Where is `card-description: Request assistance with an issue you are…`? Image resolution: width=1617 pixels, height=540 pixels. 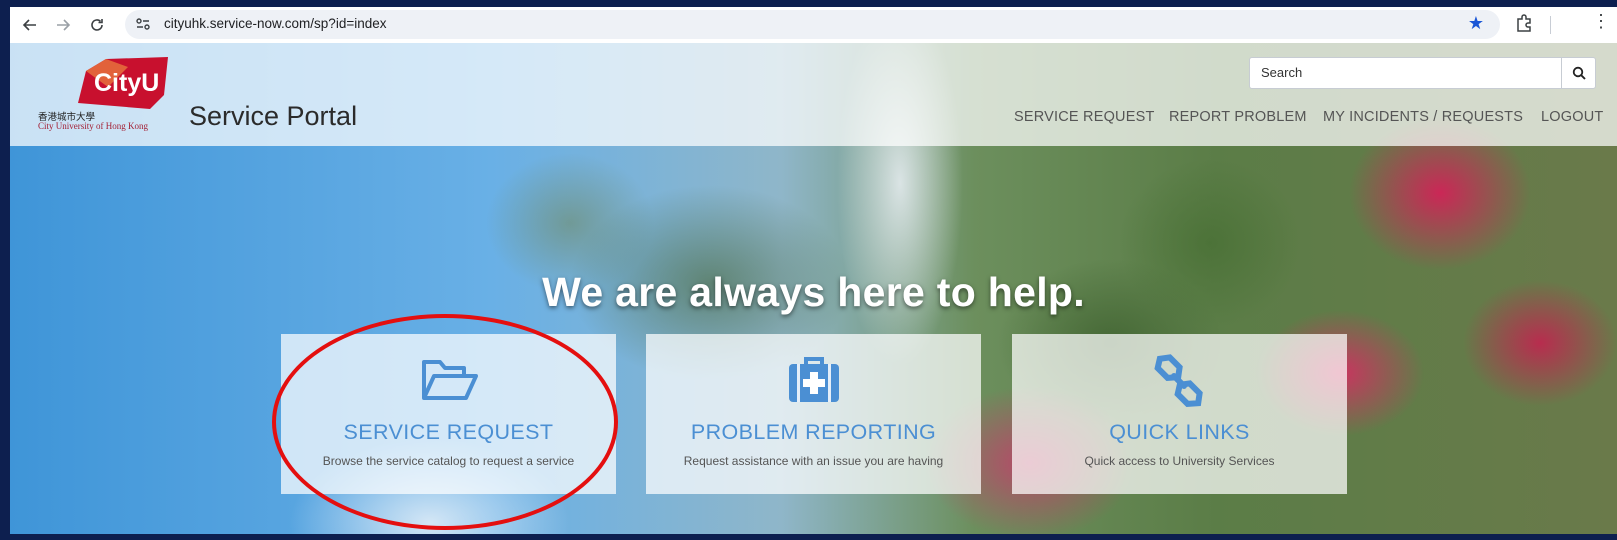
card-description: Request assistance with an issue you are… is located at coordinates (813, 461).